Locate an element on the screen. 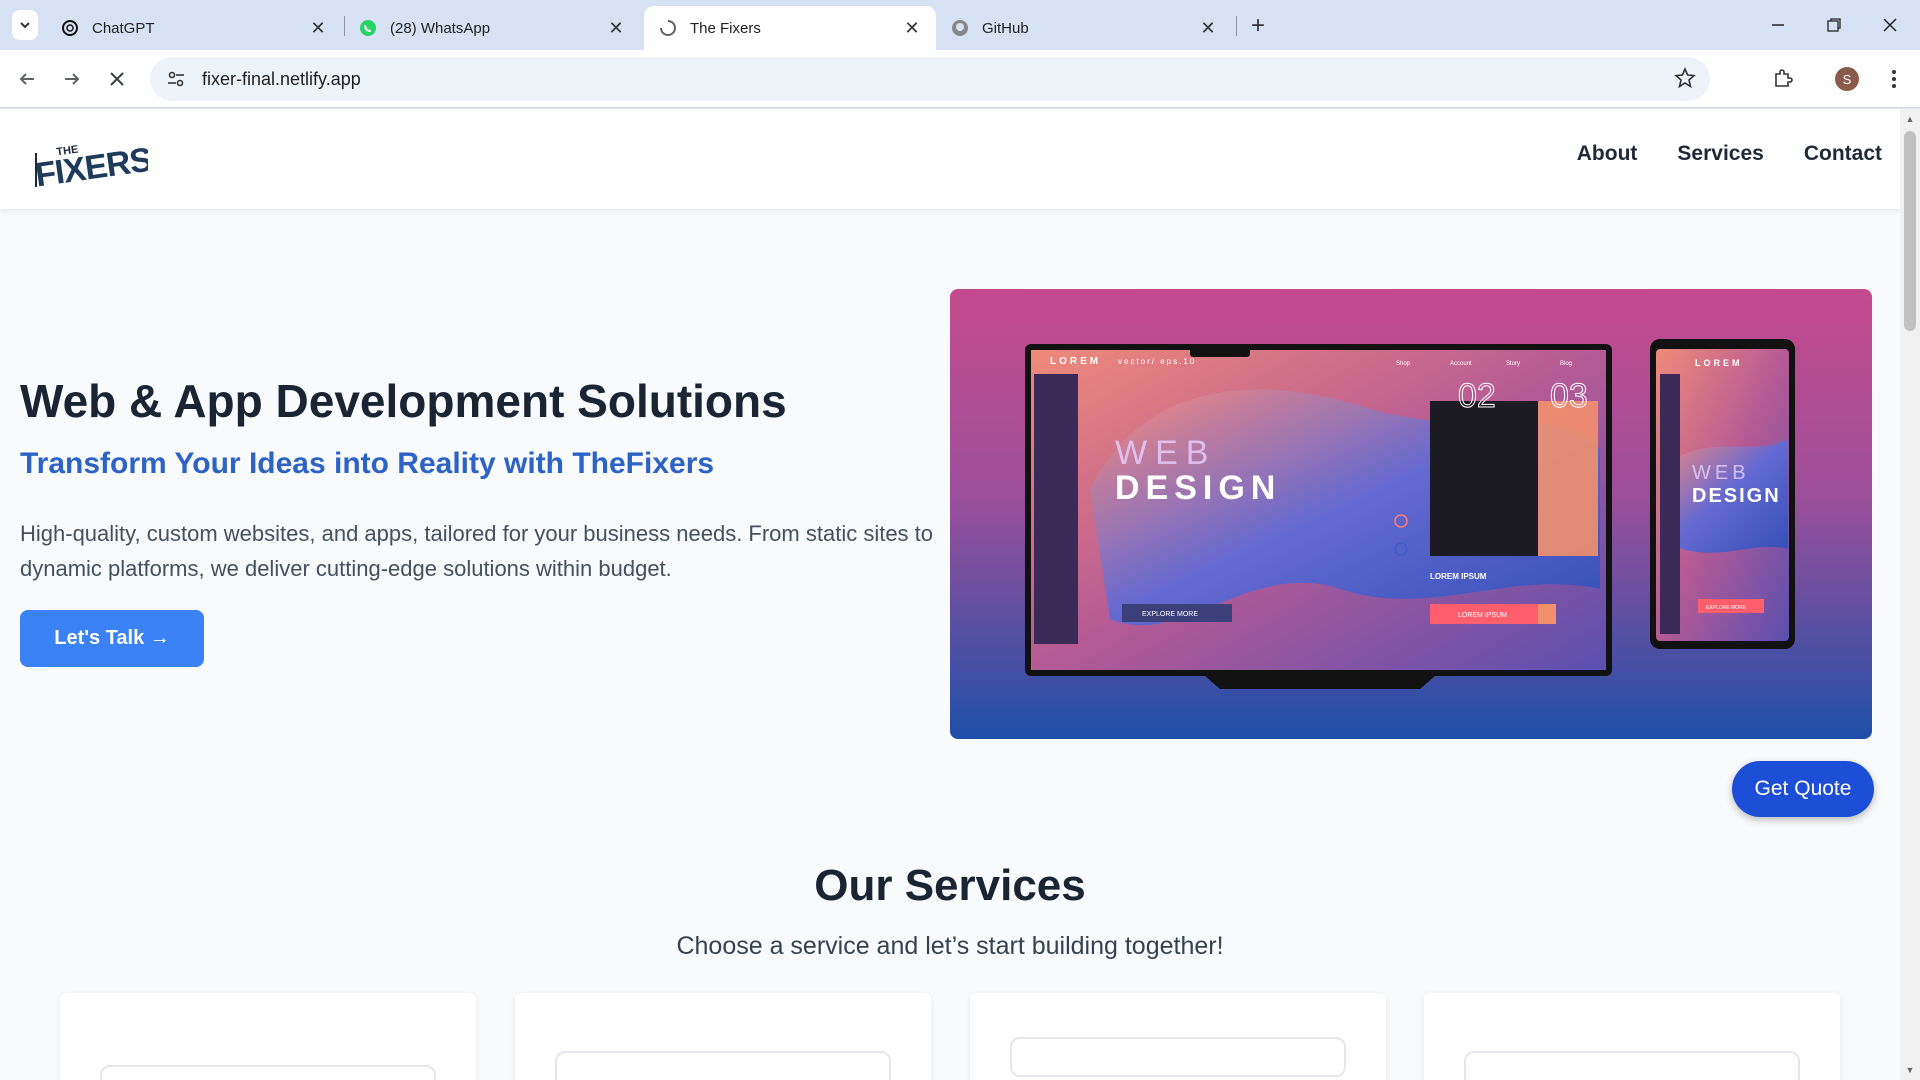 Image resolution: width=1920 pixels, height=1080 pixels. scroll-down-arrow-icon: ▼ is located at coordinates (1910, 1070).